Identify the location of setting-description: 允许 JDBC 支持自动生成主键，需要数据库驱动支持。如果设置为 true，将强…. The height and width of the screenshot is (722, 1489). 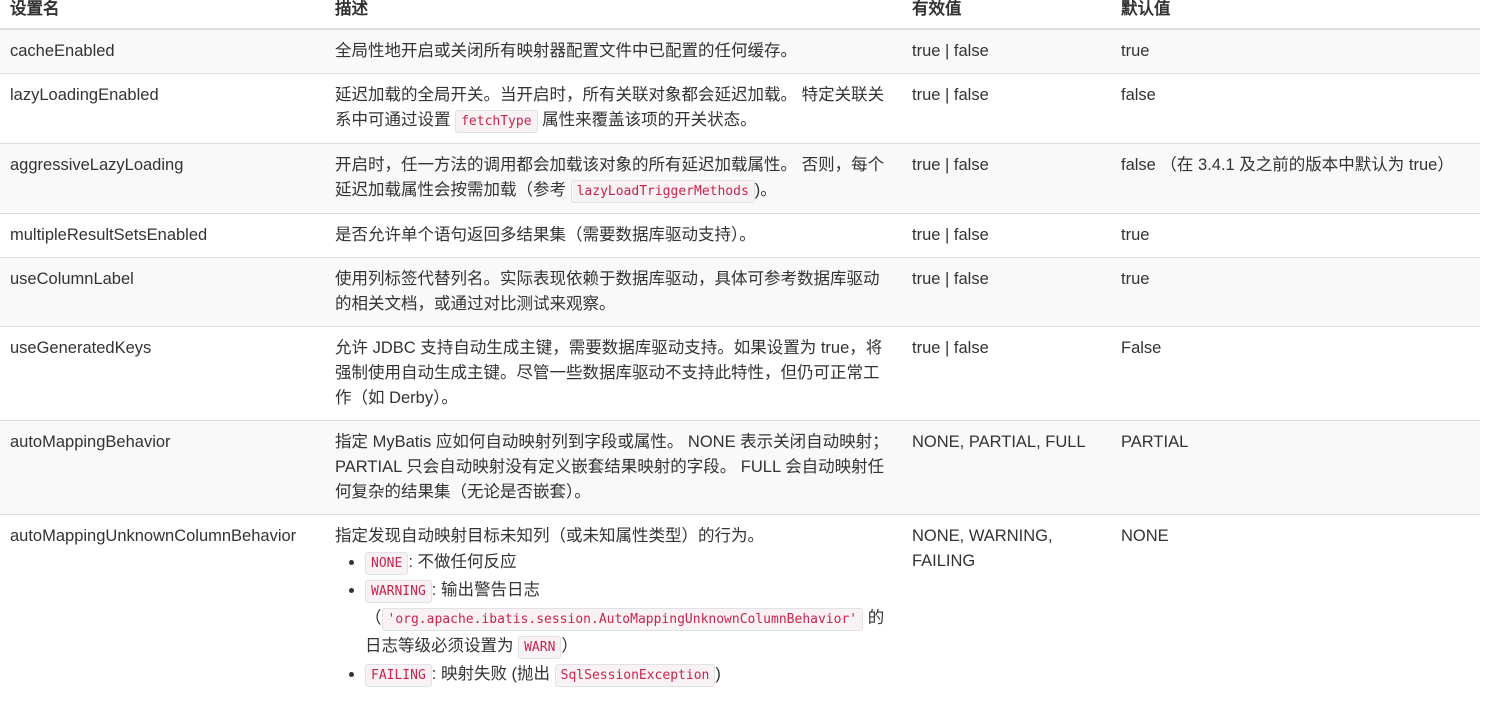
(613, 374).